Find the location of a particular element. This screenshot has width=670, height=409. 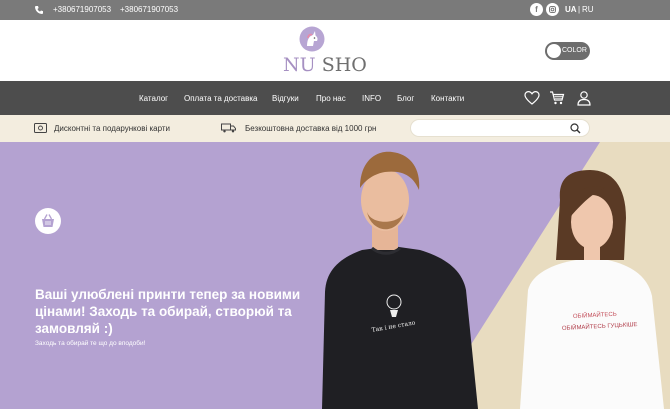

nav-item-payment-delivery: Оплата та доставка is located at coordinates (221, 98).